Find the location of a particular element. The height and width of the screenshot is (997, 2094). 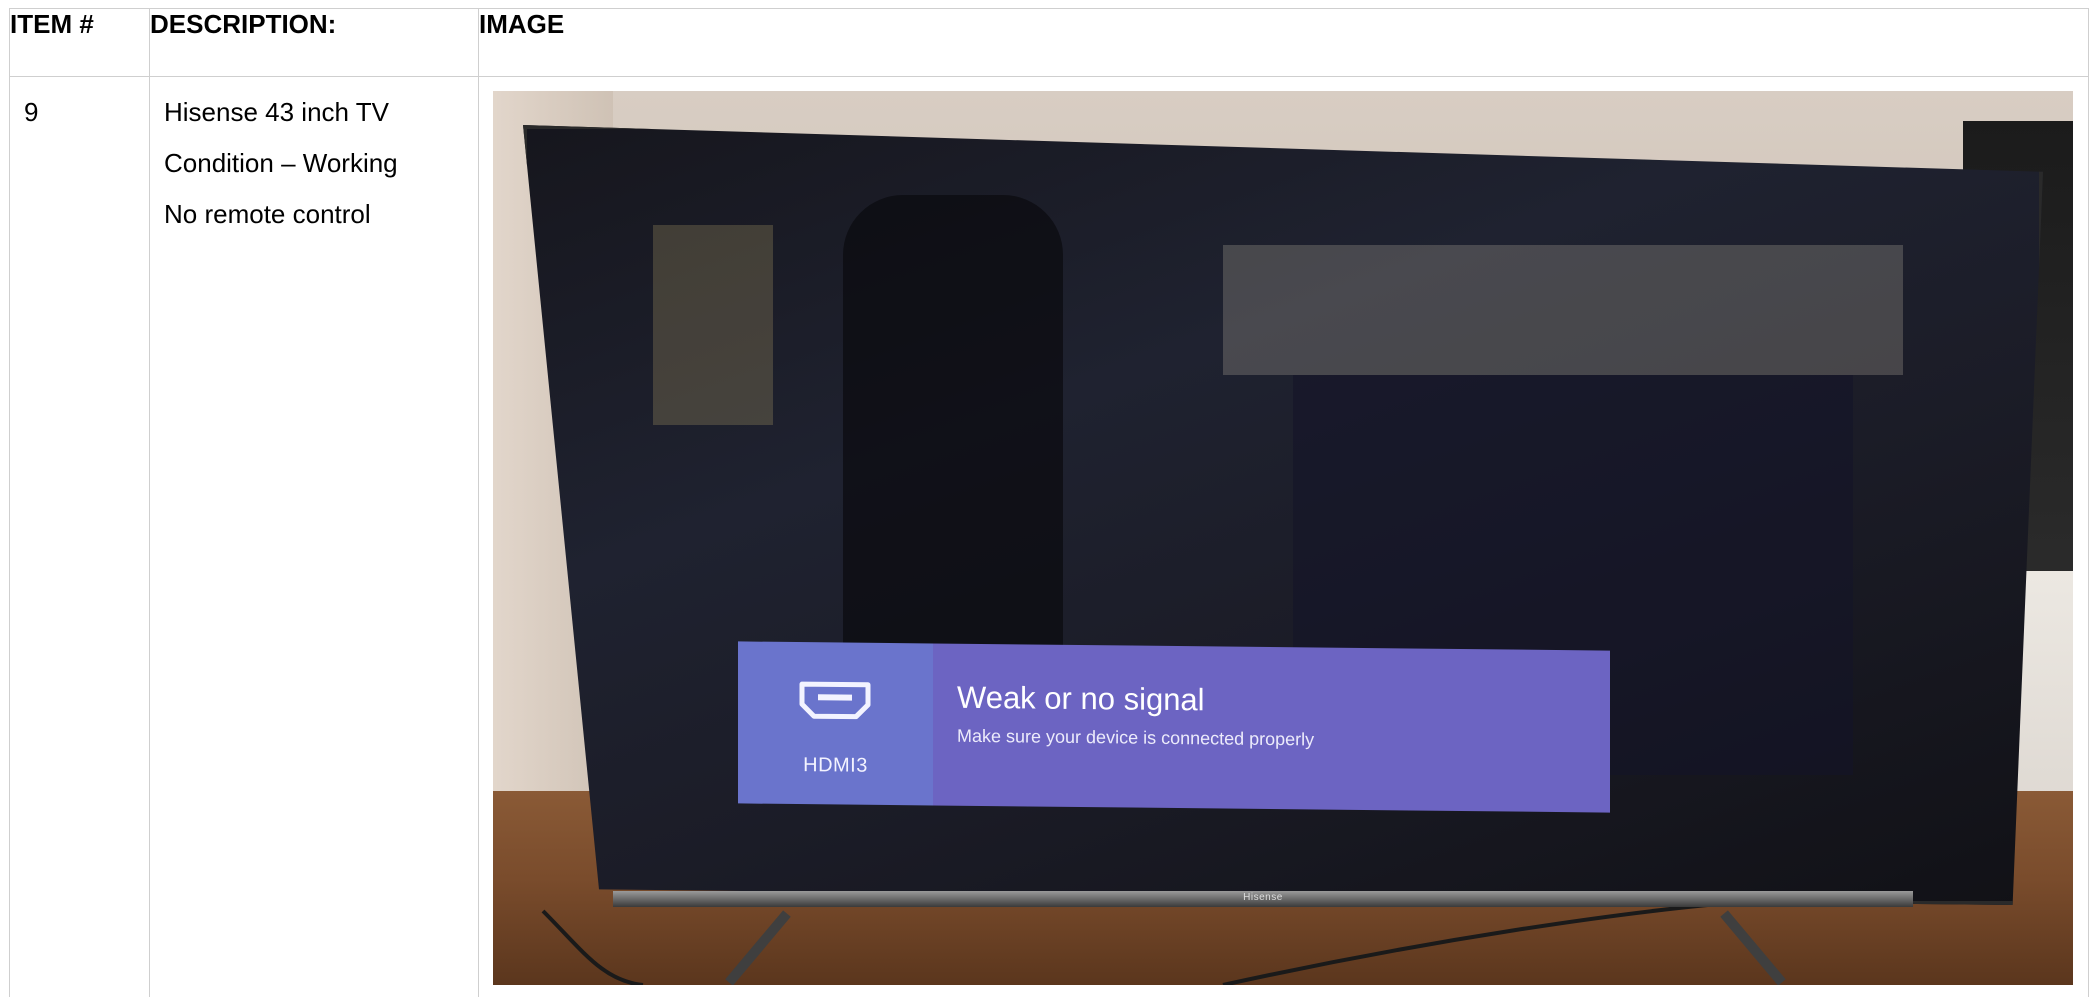

tv-bottom-bezel: Hisense is located at coordinates (1263, 899).